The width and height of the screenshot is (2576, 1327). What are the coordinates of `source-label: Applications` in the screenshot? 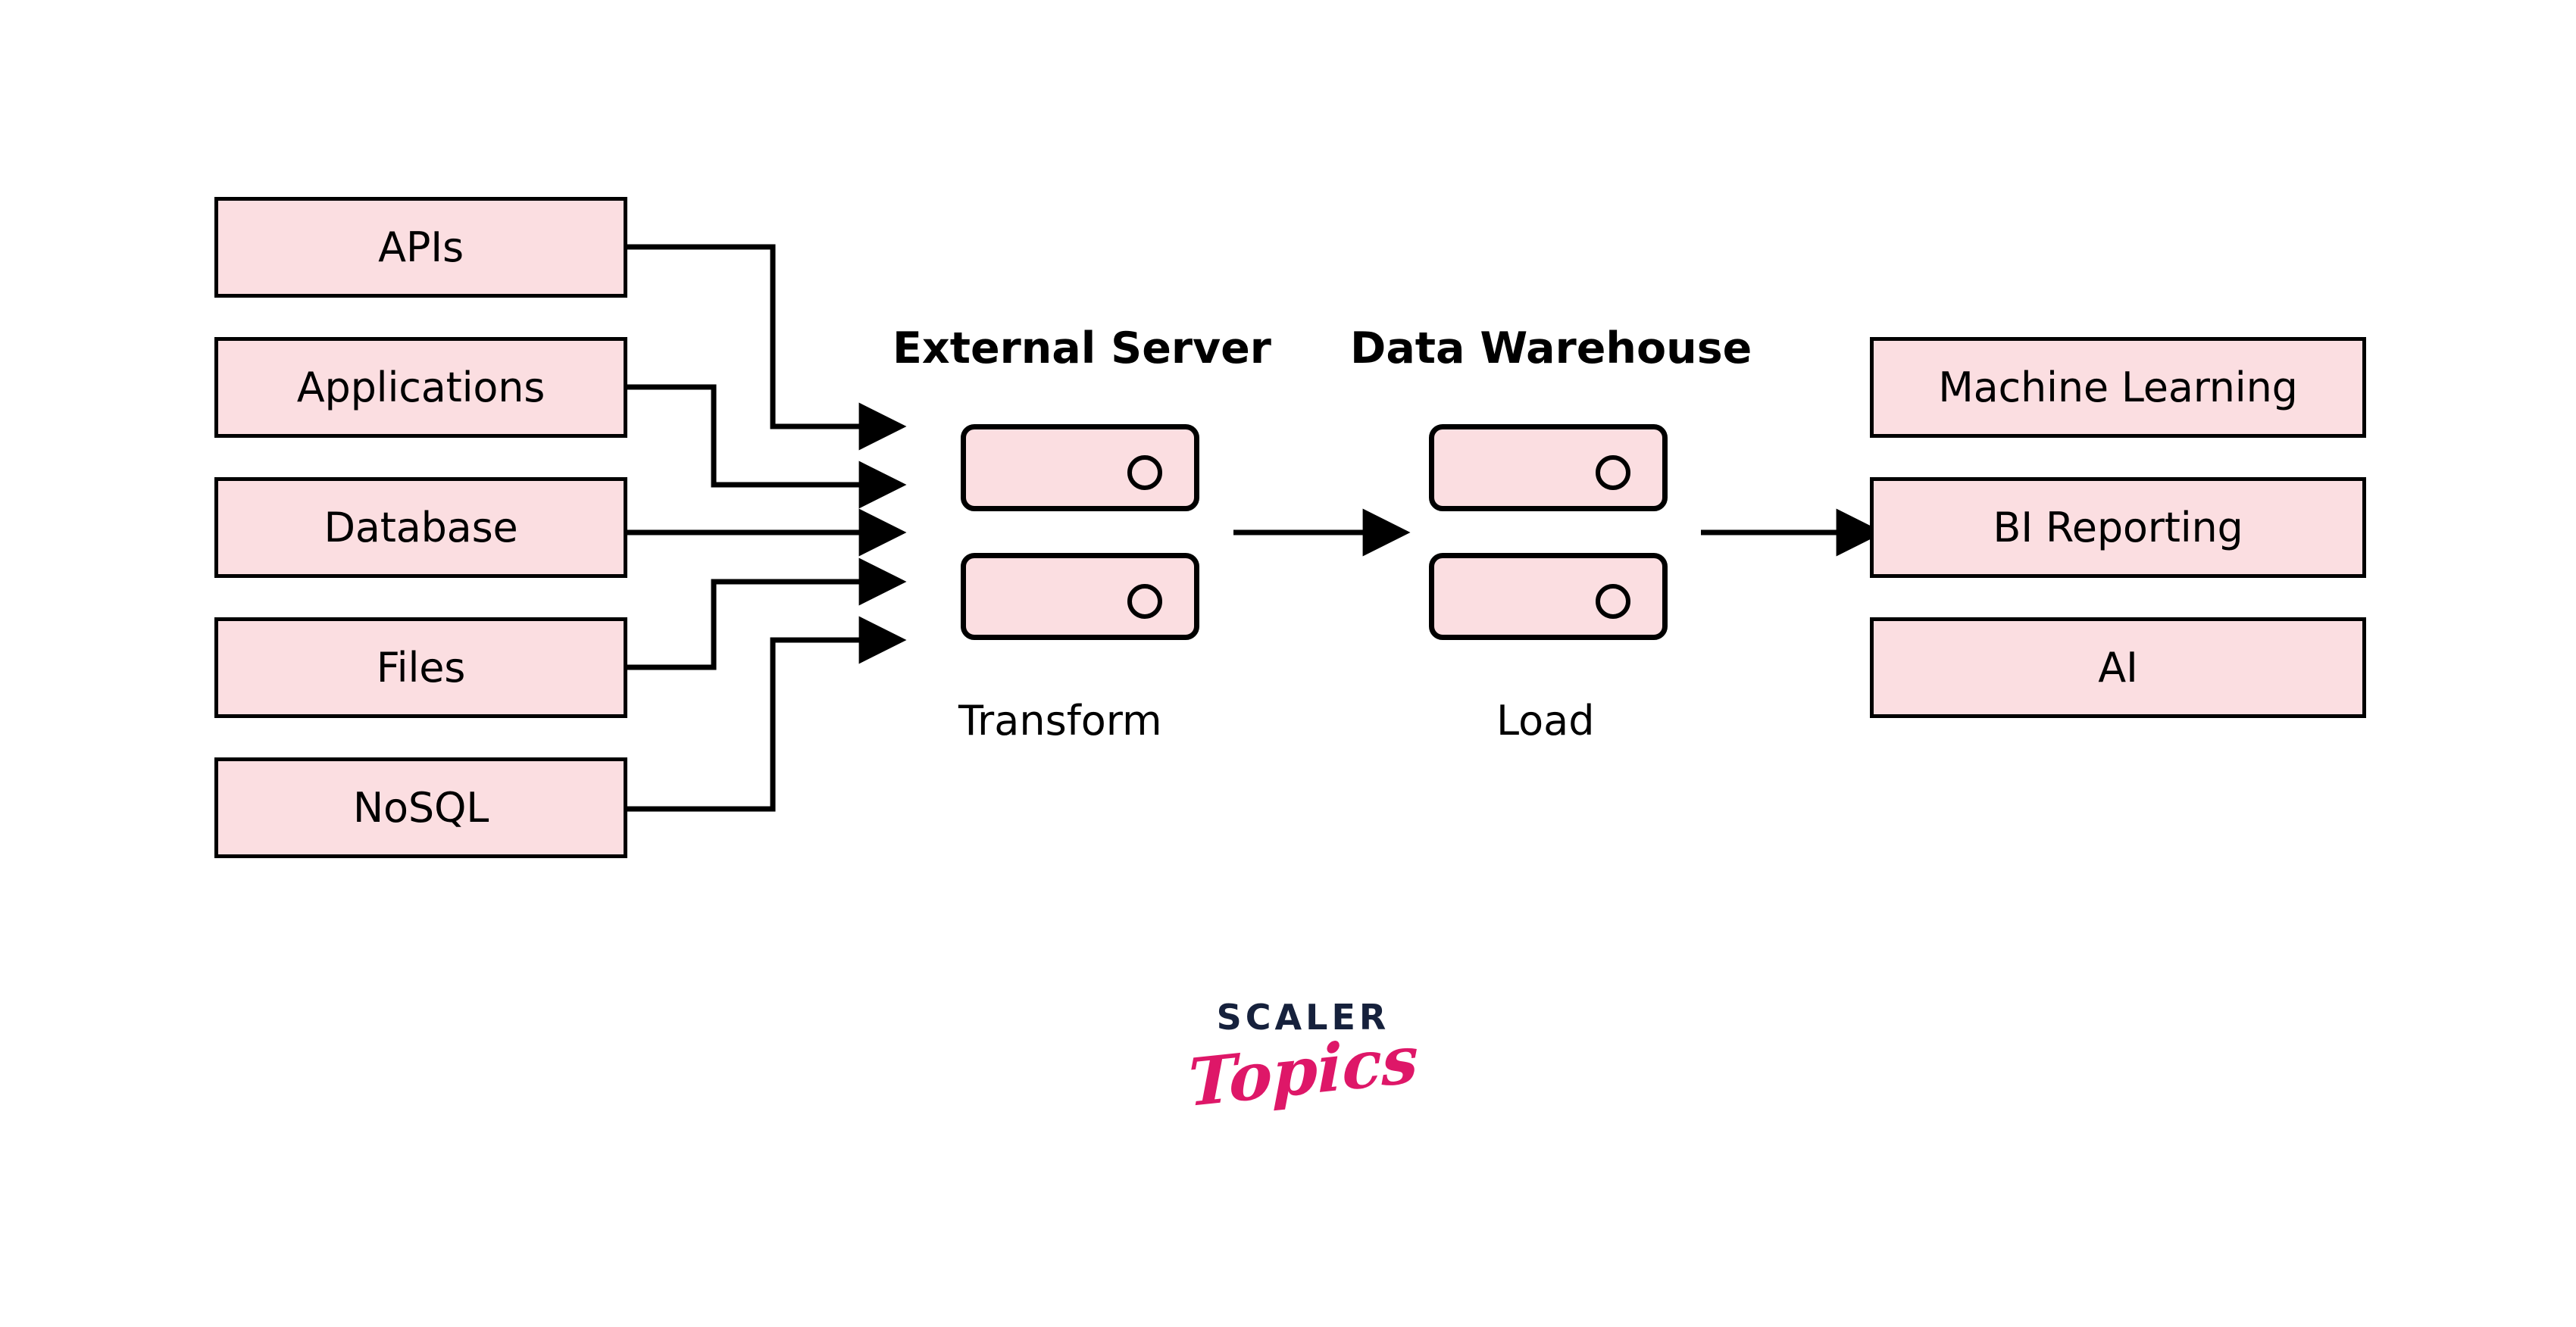 It's located at (421, 387).